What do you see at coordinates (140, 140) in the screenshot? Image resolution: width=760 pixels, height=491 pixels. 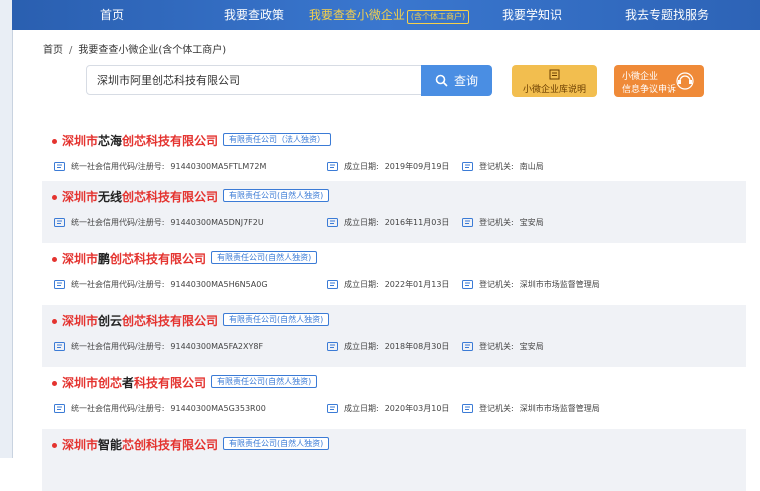 I see `company-name: 深圳市芯海创芯科技有限公司` at bounding box center [140, 140].